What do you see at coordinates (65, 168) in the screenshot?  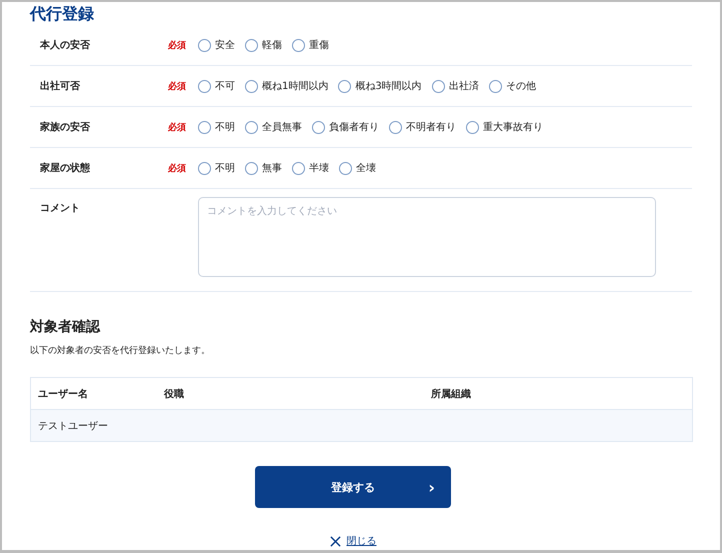 I see `field-label: 家屋の状態` at bounding box center [65, 168].